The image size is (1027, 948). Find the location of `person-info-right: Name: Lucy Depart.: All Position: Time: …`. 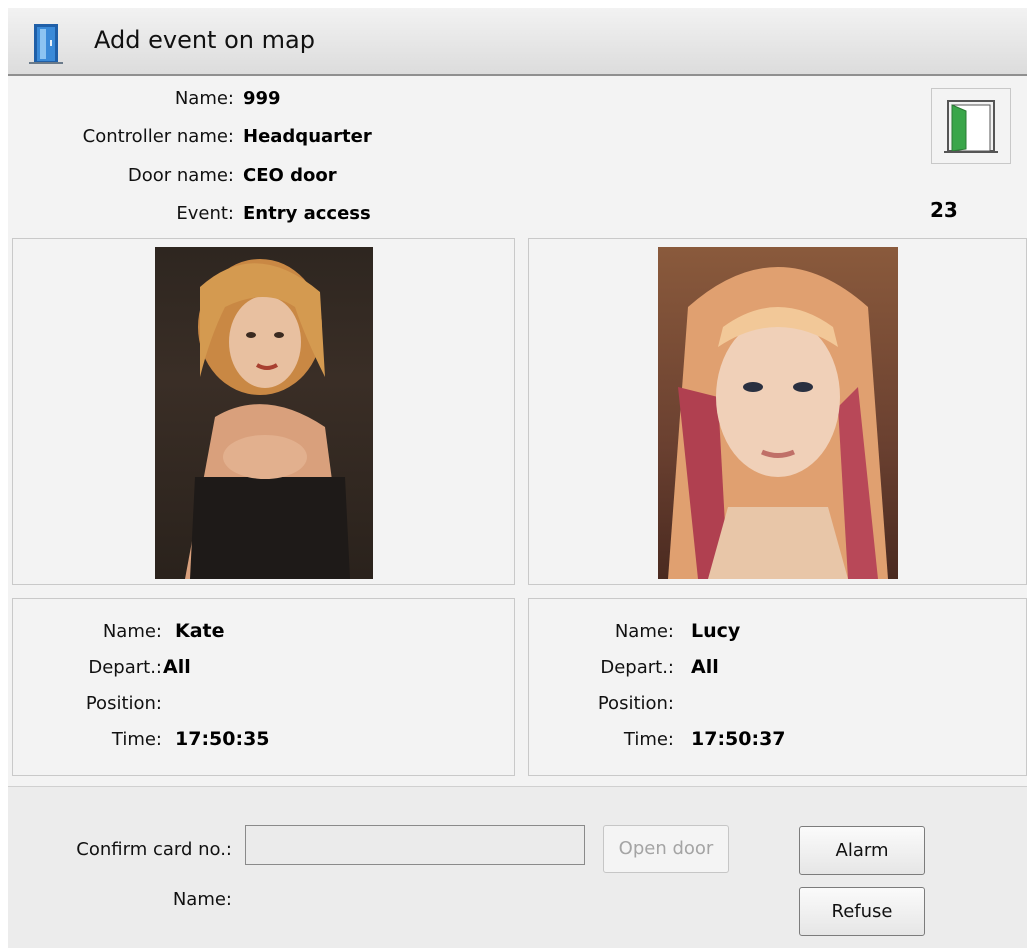

person-info-right: Name: Lucy Depart.: All Position: Time: … is located at coordinates (777, 687).